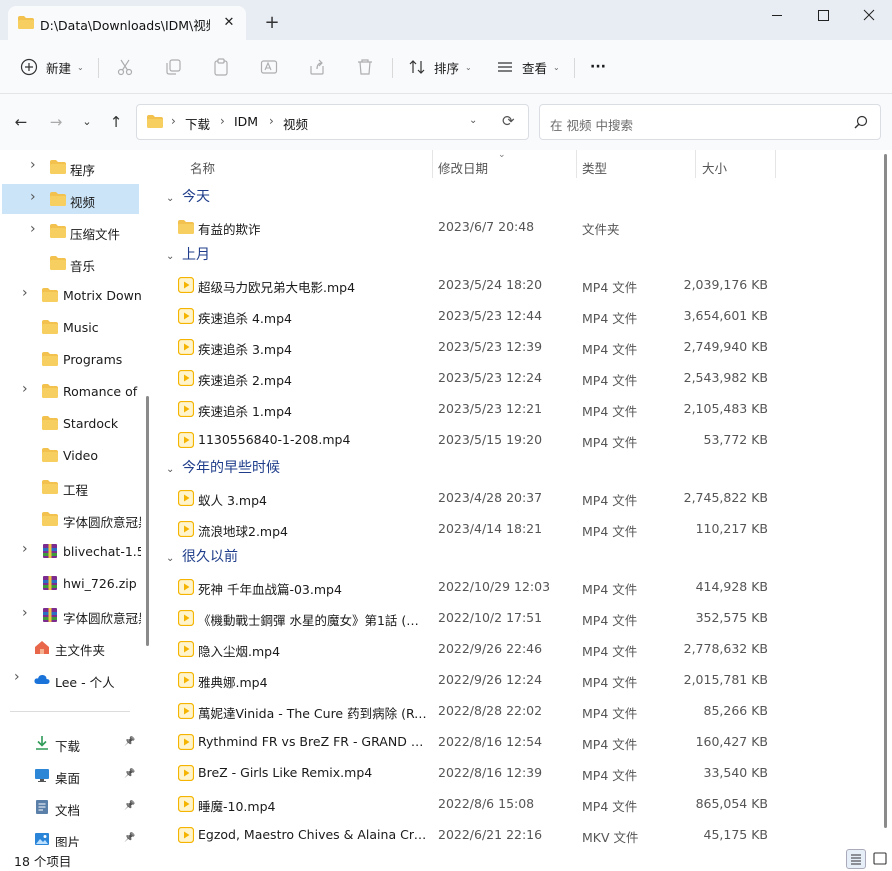 The image size is (892, 871). I want to click on sidebar-item: › Motrix Down, so click(71, 295).